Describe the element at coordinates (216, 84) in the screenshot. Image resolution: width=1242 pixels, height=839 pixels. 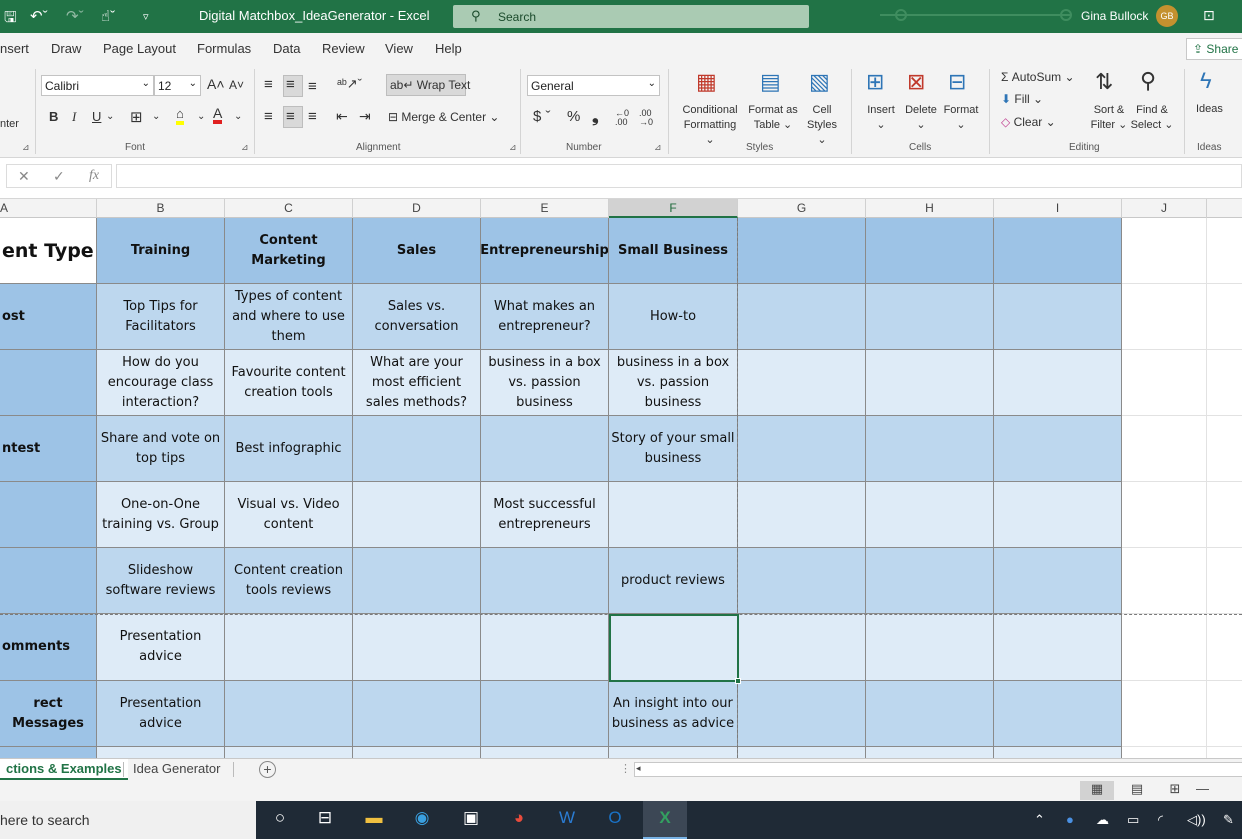
I see `increase-font-icon: A˄` at that location.